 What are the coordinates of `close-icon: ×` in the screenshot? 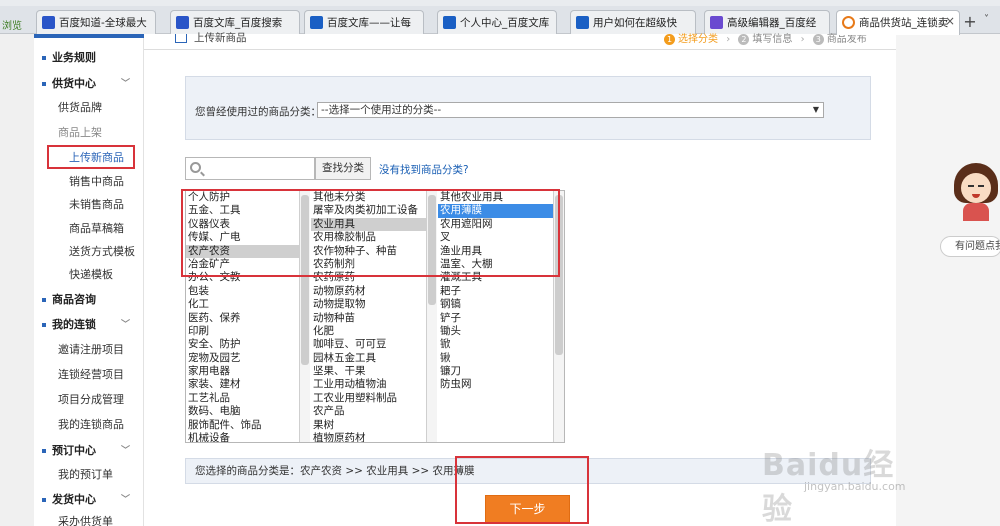 It's located at (950, 21).